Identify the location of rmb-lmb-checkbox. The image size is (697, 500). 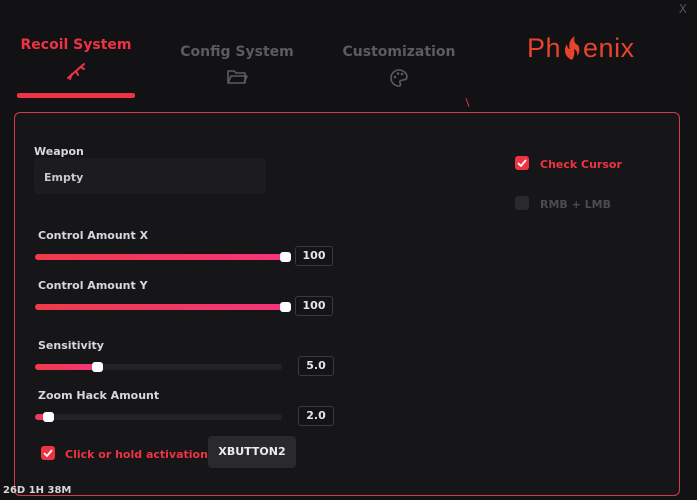
(522, 203).